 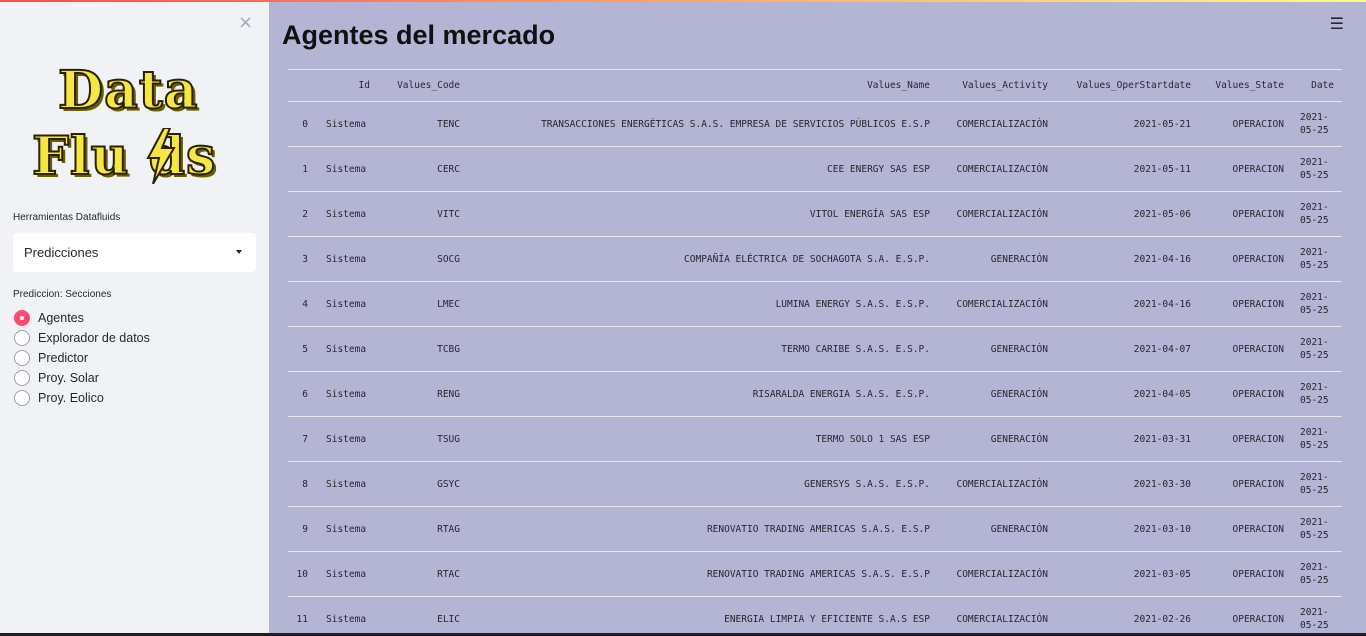 What do you see at coordinates (1127, 529) in the screenshot?
I see `table-cell-operstartdate: 2021-03-10` at bounding box center [1127, 529].